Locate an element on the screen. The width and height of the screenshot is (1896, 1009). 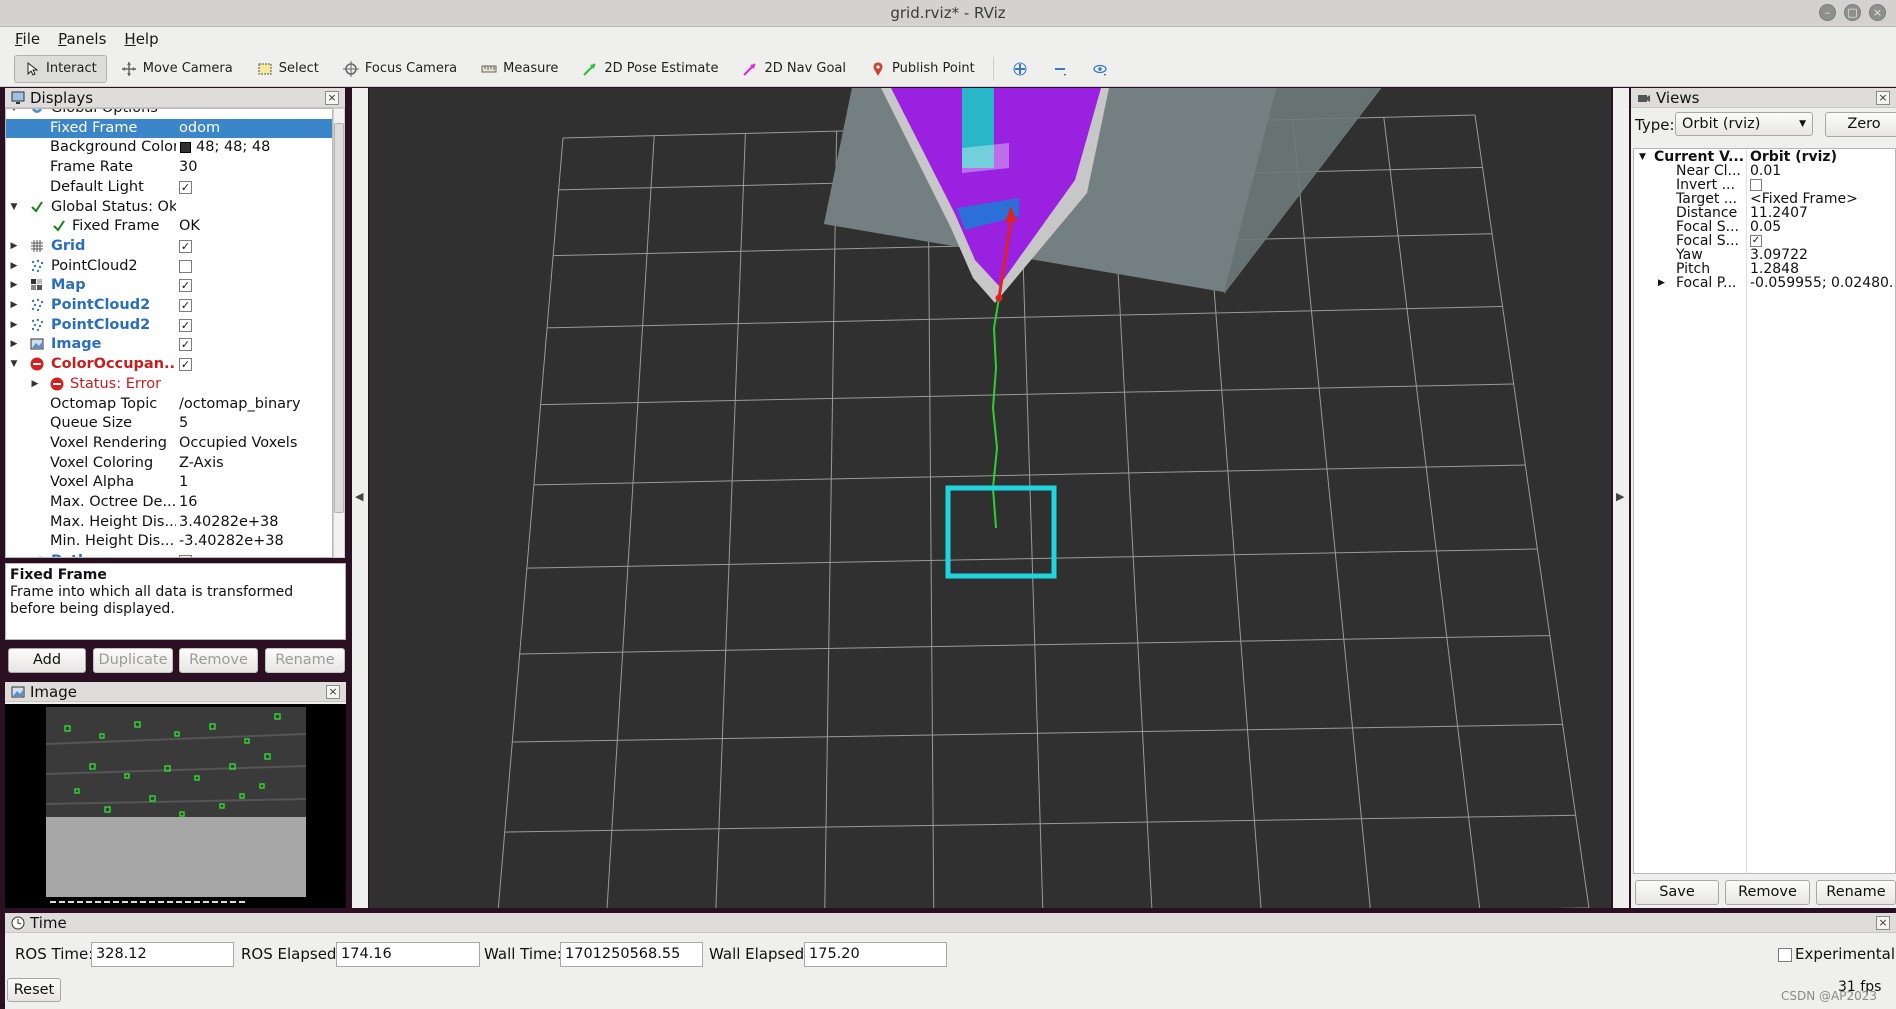
nav-goal-tool: 2D Nav Goal is located at coordinates (794, 69).